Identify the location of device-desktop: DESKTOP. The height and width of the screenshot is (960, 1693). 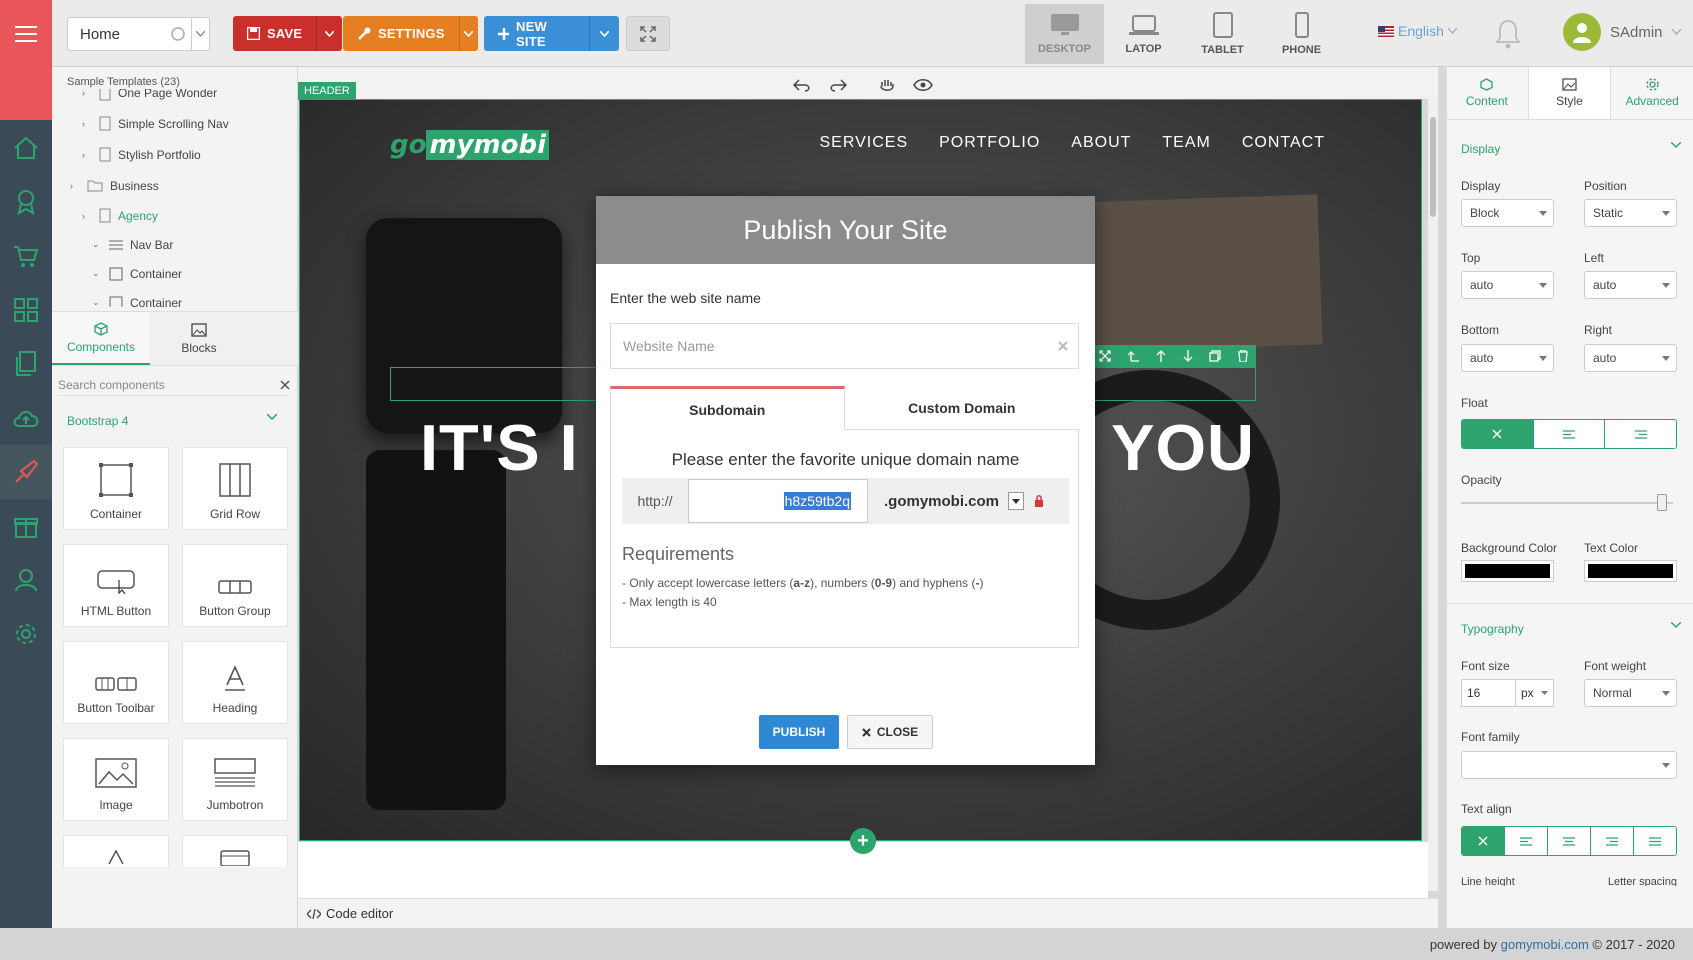
(1064, 34).